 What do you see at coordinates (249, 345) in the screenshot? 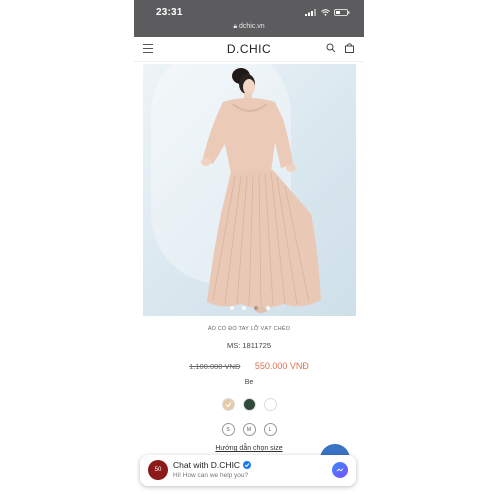
I see `product-sku: MS: 1811725` at bounding box center [249, 345].